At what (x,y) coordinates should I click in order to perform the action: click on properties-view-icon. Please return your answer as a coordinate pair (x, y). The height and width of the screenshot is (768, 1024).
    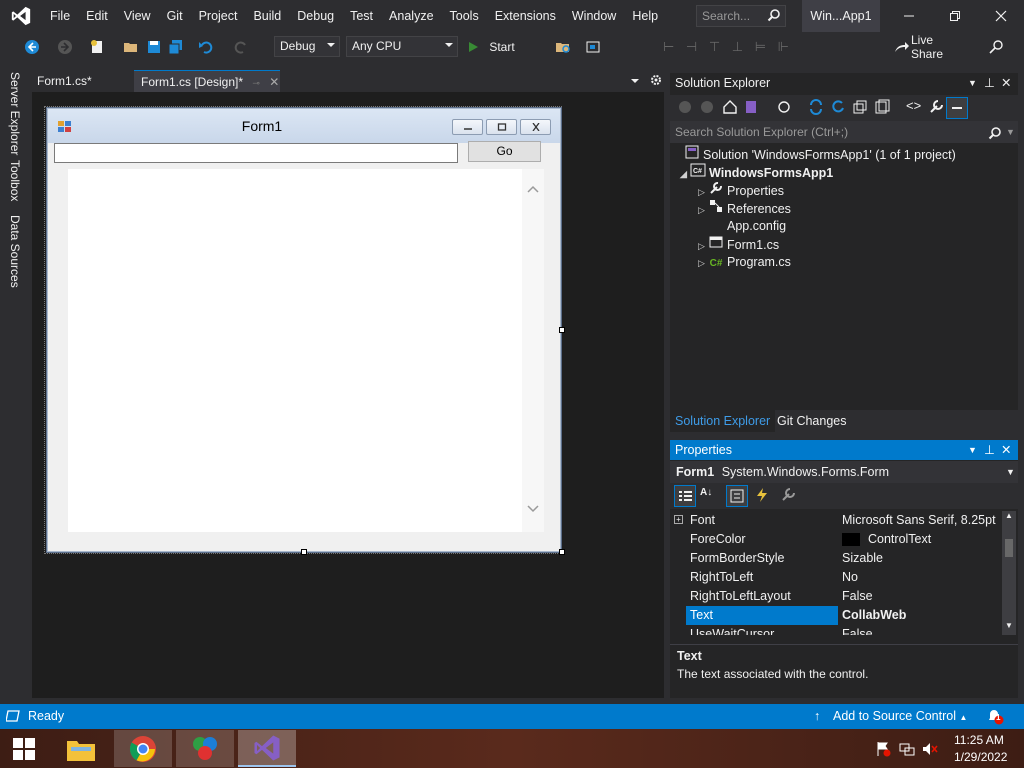
    Looking at the image, I should click on (737, 496).